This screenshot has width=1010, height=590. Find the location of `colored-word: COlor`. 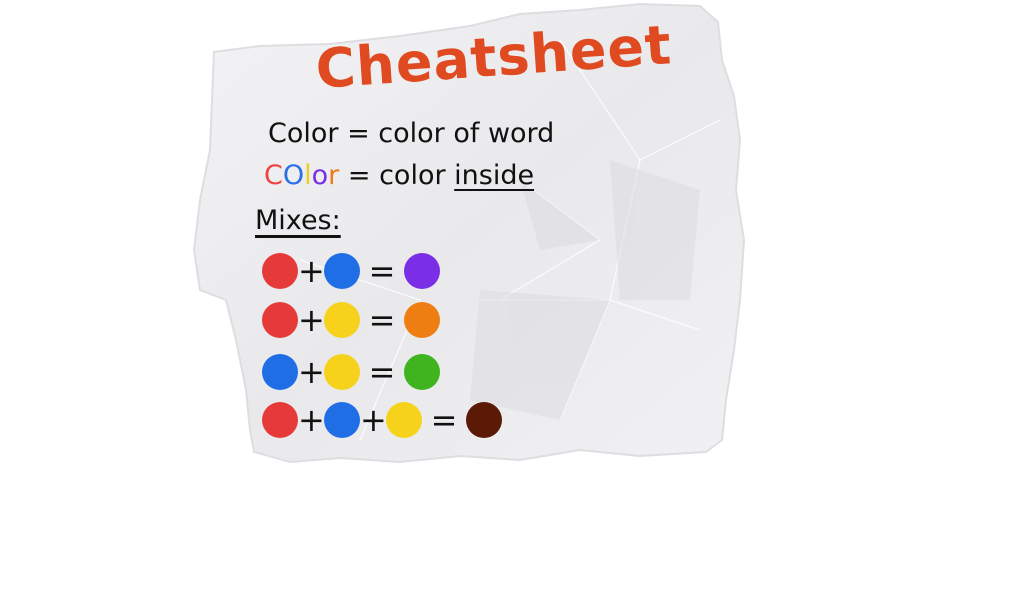

colored-word: COlor is located at coordinates (306, 175).